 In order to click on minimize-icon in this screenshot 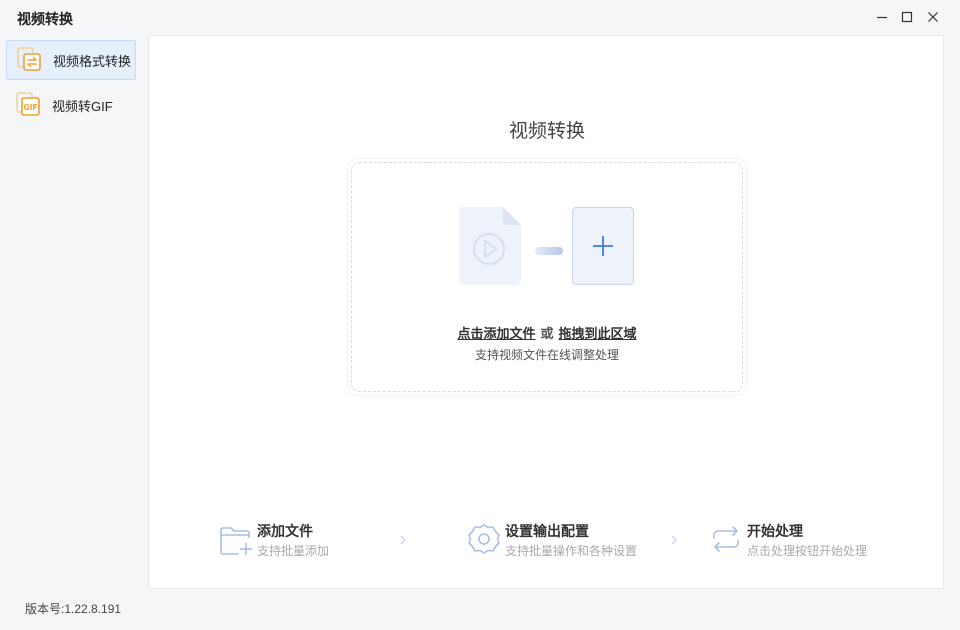, I will do `click(882, 17)`.